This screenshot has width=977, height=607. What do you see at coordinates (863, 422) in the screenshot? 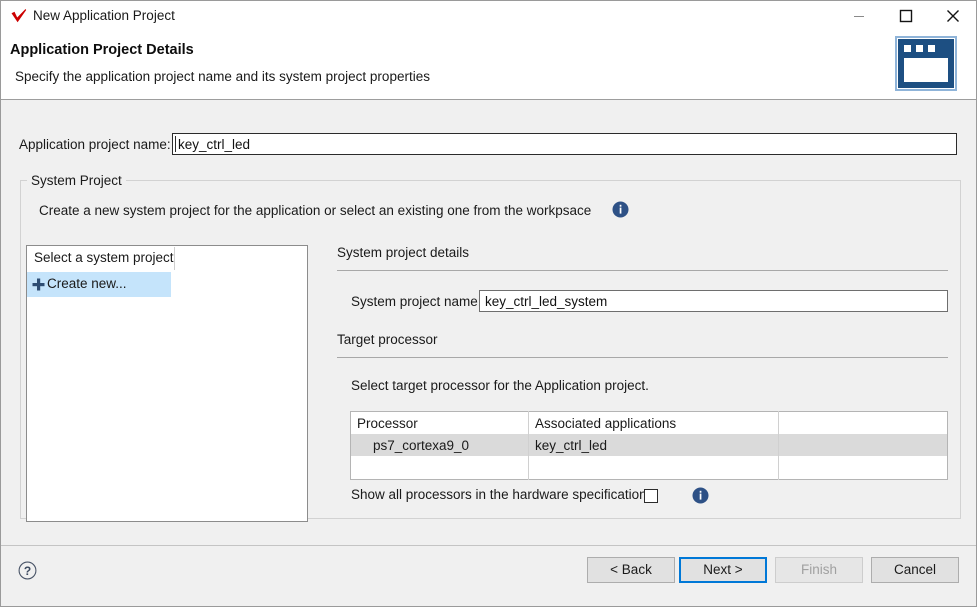
I see `column-header-blank` at bounding box center [863, 422].